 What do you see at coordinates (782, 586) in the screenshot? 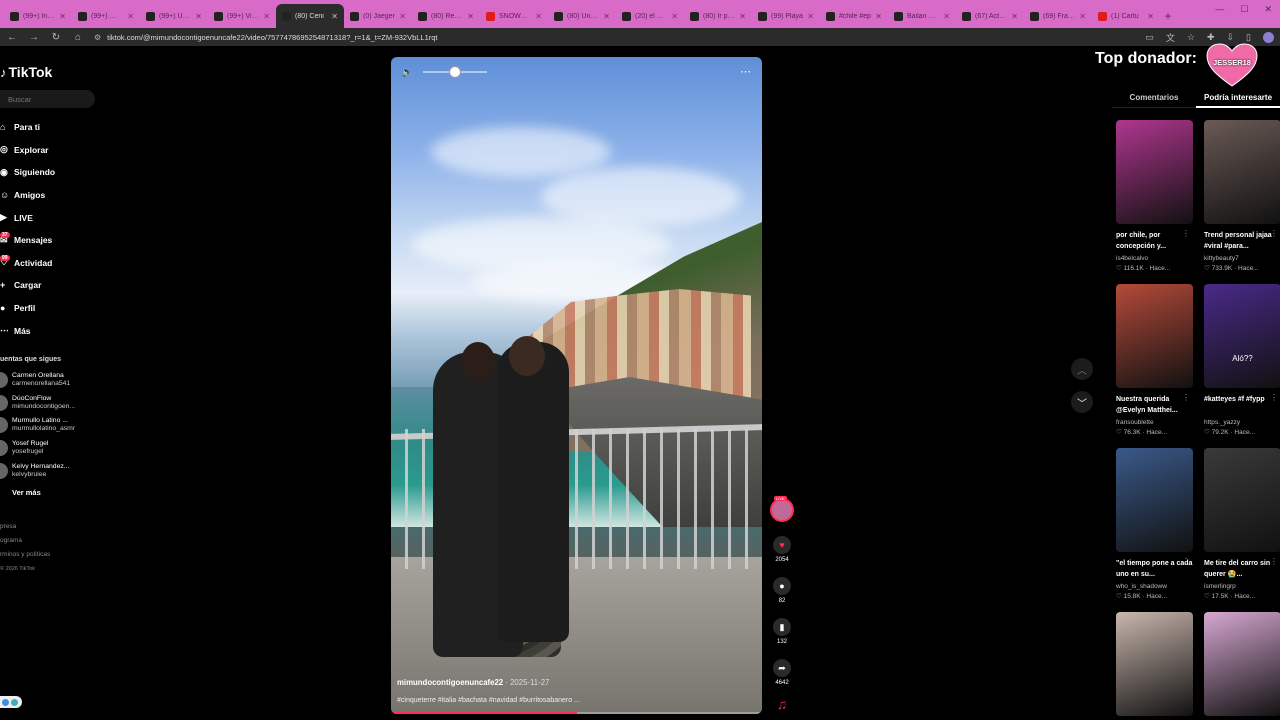
I see `comment-button: ●` at bounding box center [782, 586].